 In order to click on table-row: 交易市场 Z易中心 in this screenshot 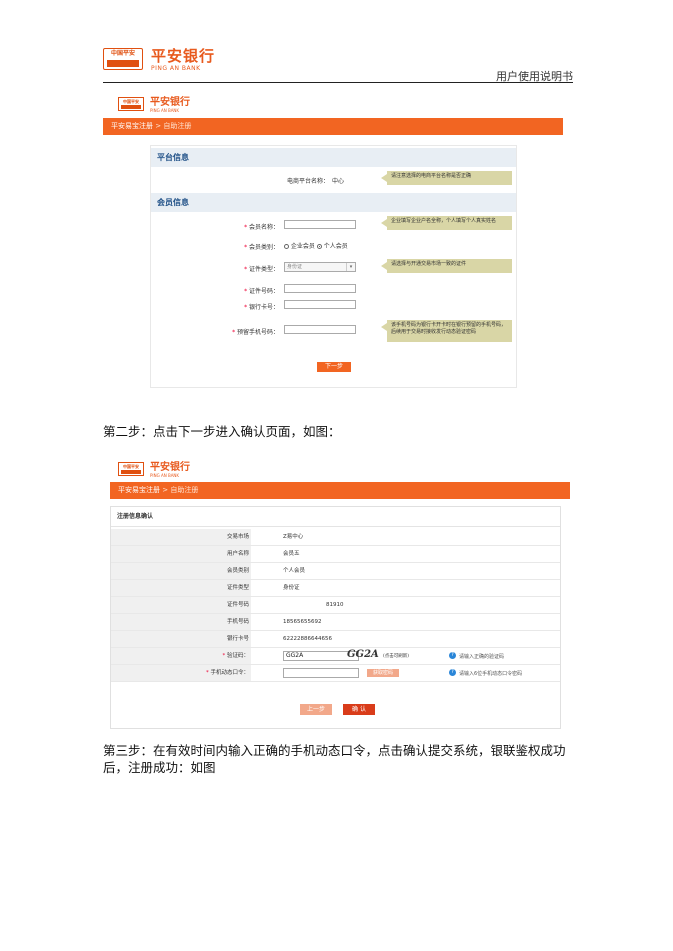, I will do `click(335, 537)`.